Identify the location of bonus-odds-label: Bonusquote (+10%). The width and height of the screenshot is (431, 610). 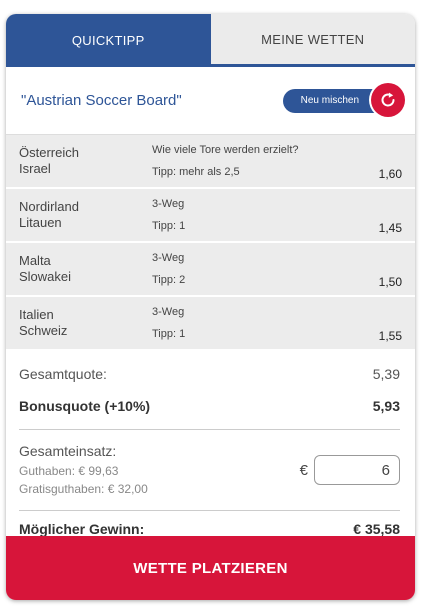
(85, 406).